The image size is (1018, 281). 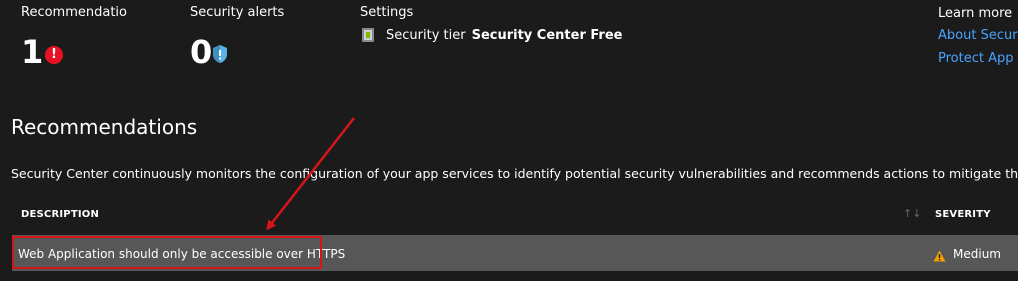 What do you see at coordinates (104, 127) in the screenshot?
I see `section-title: Recommendations` at bounding box center [104, 127].